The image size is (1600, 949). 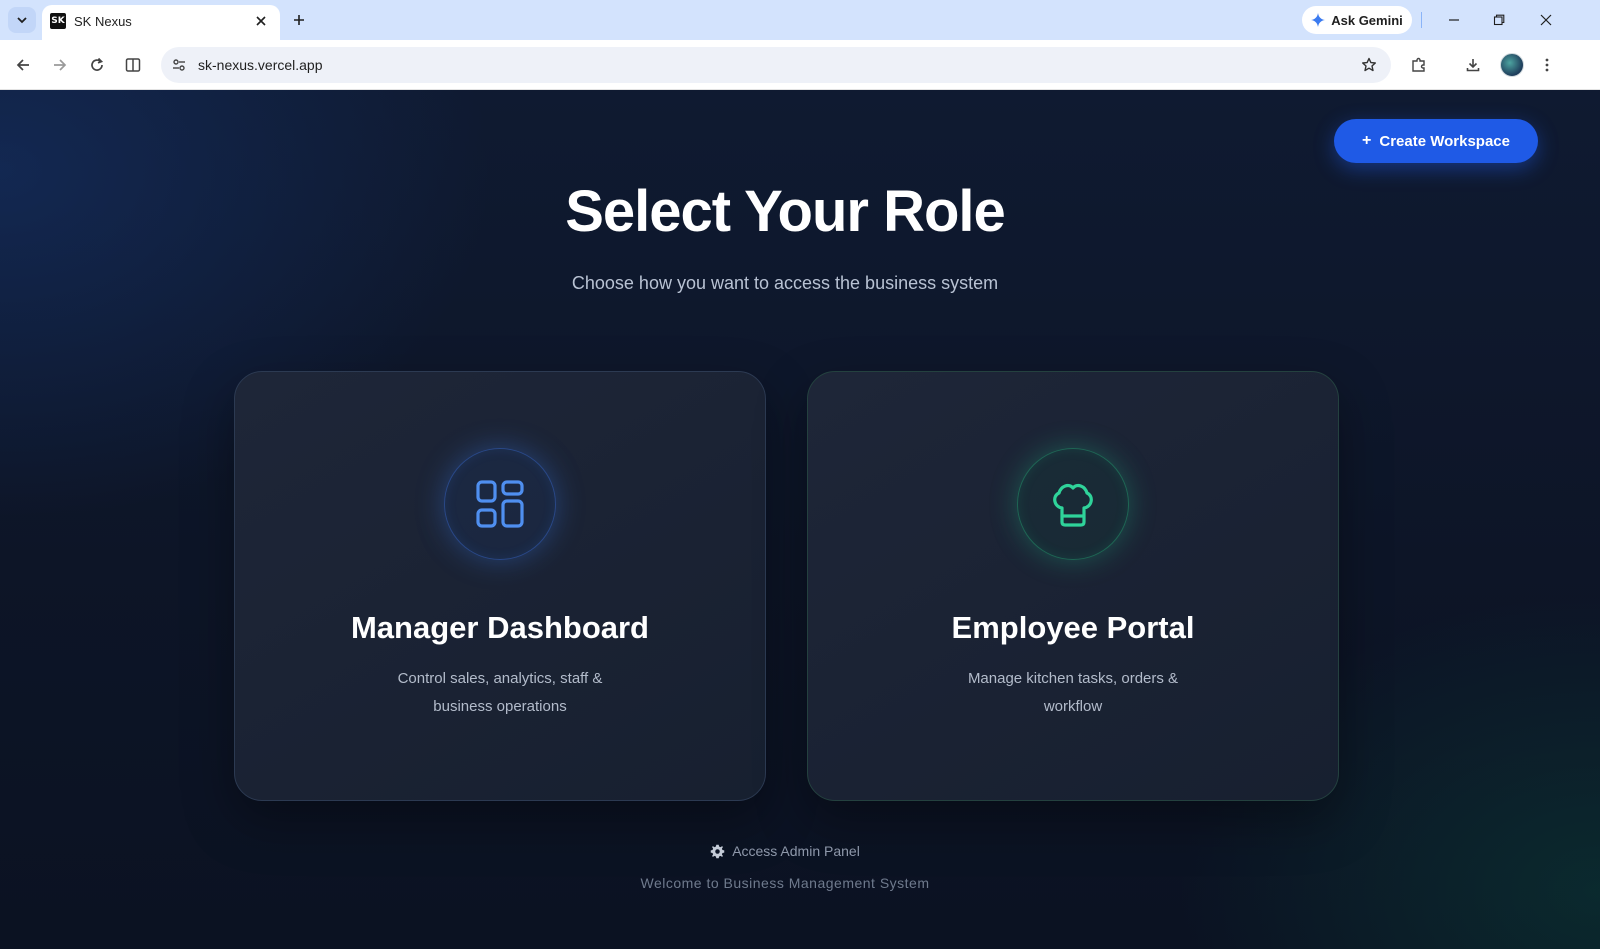 I want to click on manager-icon-circle, so click(x=500, y=504).